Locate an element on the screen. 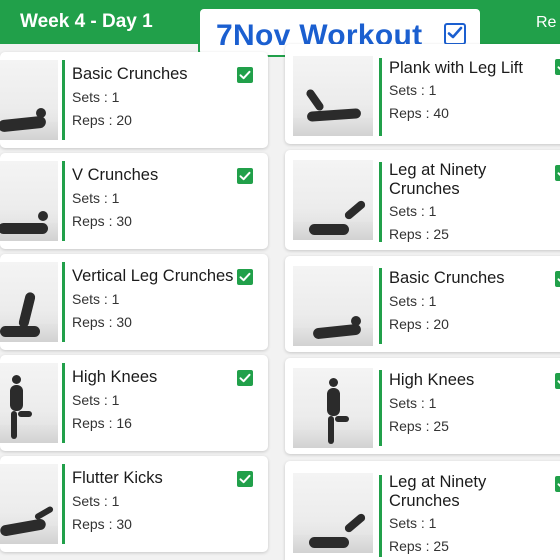 The image size is (560, 560). exercise-card: V Crunches Sets : 1 Reps : 30 is located at coordinates (134, 201).